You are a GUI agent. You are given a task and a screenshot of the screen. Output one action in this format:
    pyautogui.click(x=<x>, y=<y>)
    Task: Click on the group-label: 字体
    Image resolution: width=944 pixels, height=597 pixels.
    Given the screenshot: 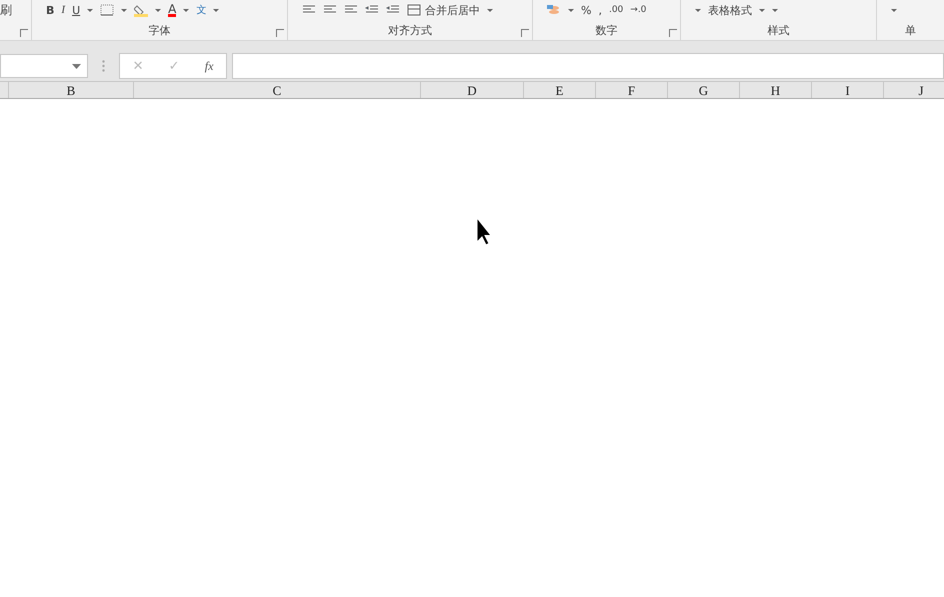 What is the action you would take?
    pyautogui.click(x=159, y=30)
    